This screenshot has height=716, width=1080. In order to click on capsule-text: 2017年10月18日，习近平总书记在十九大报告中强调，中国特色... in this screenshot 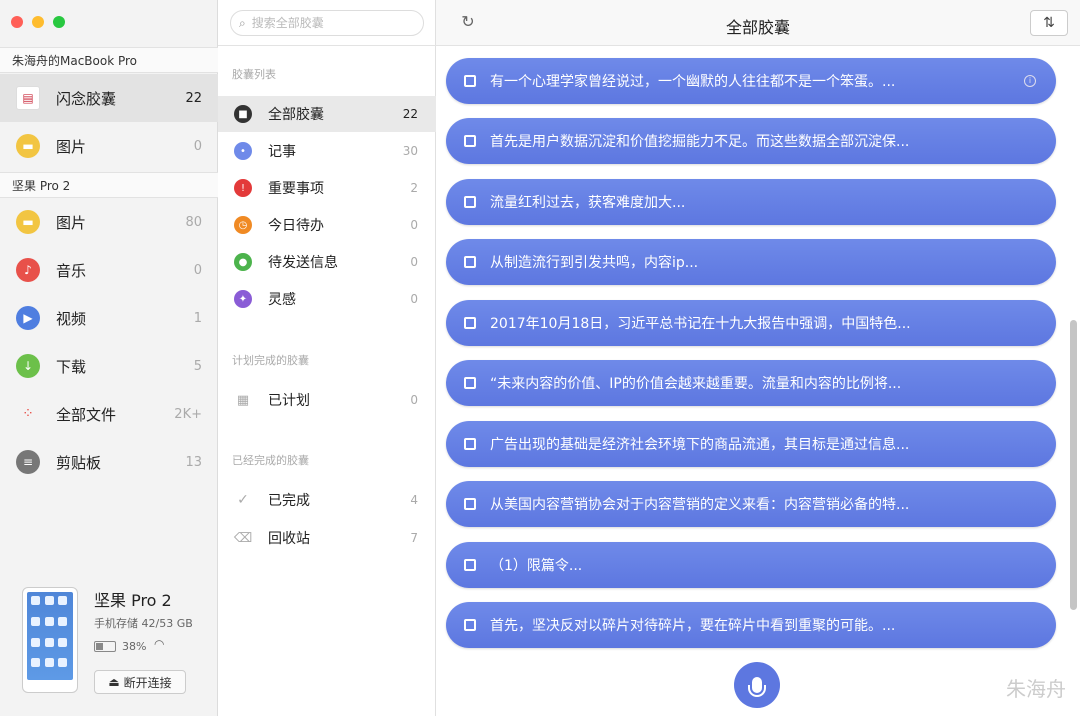, I will do `click(700, 324)`.